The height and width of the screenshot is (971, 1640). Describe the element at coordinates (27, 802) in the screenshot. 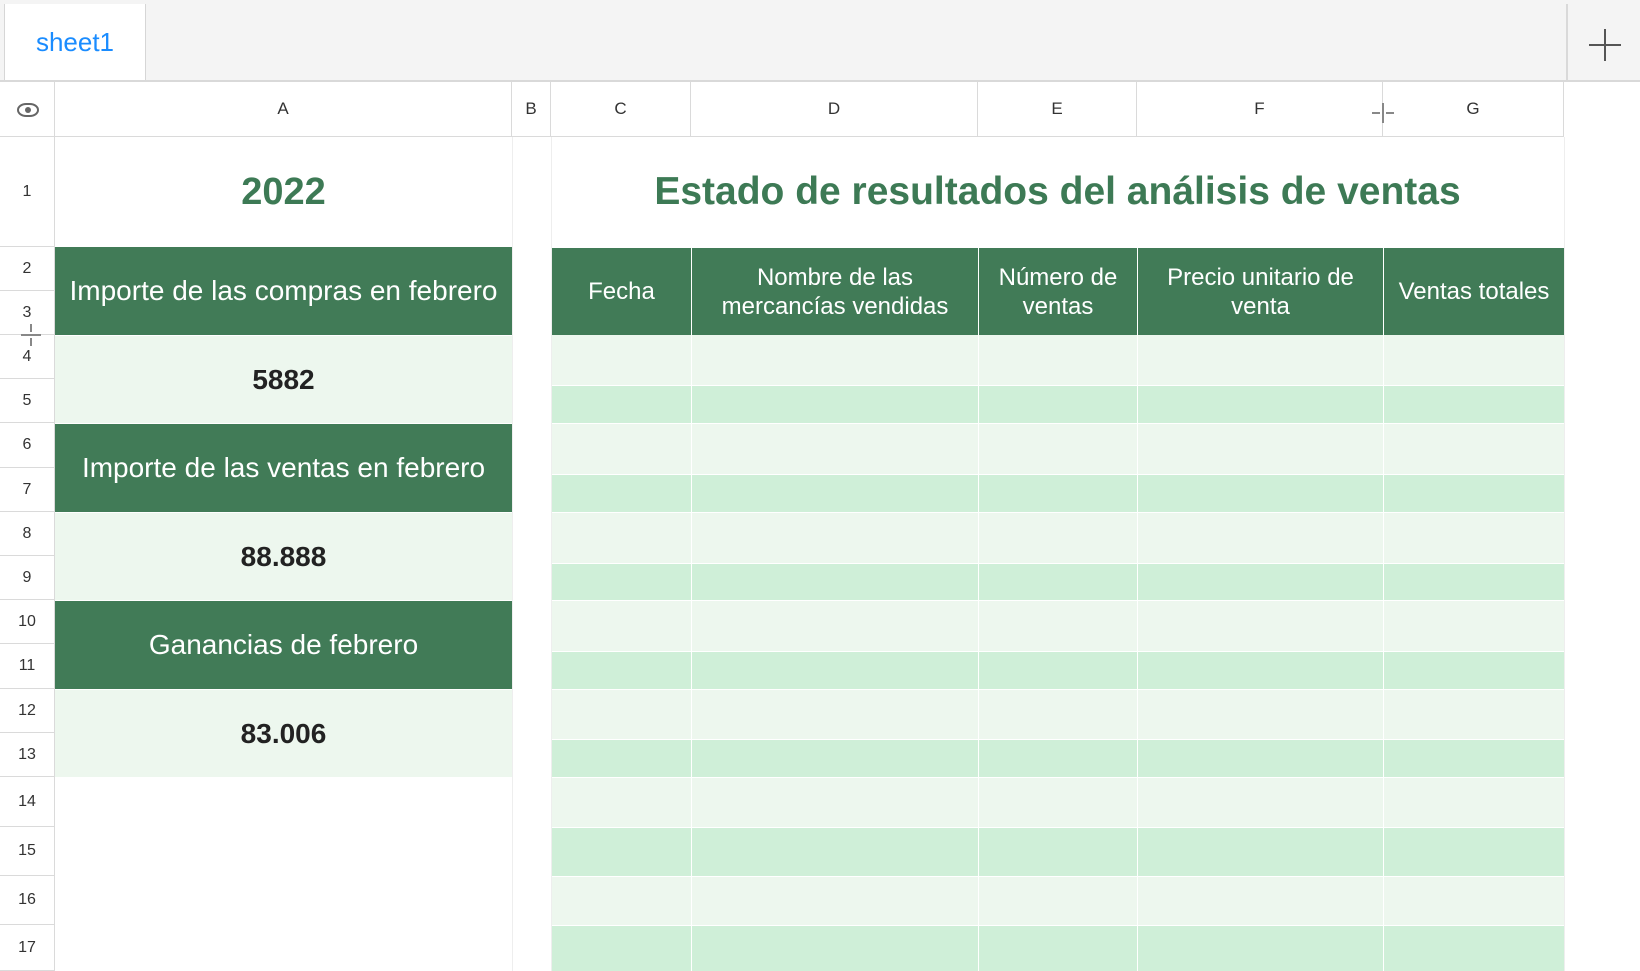

I see `row-header-14: 14` at that location.